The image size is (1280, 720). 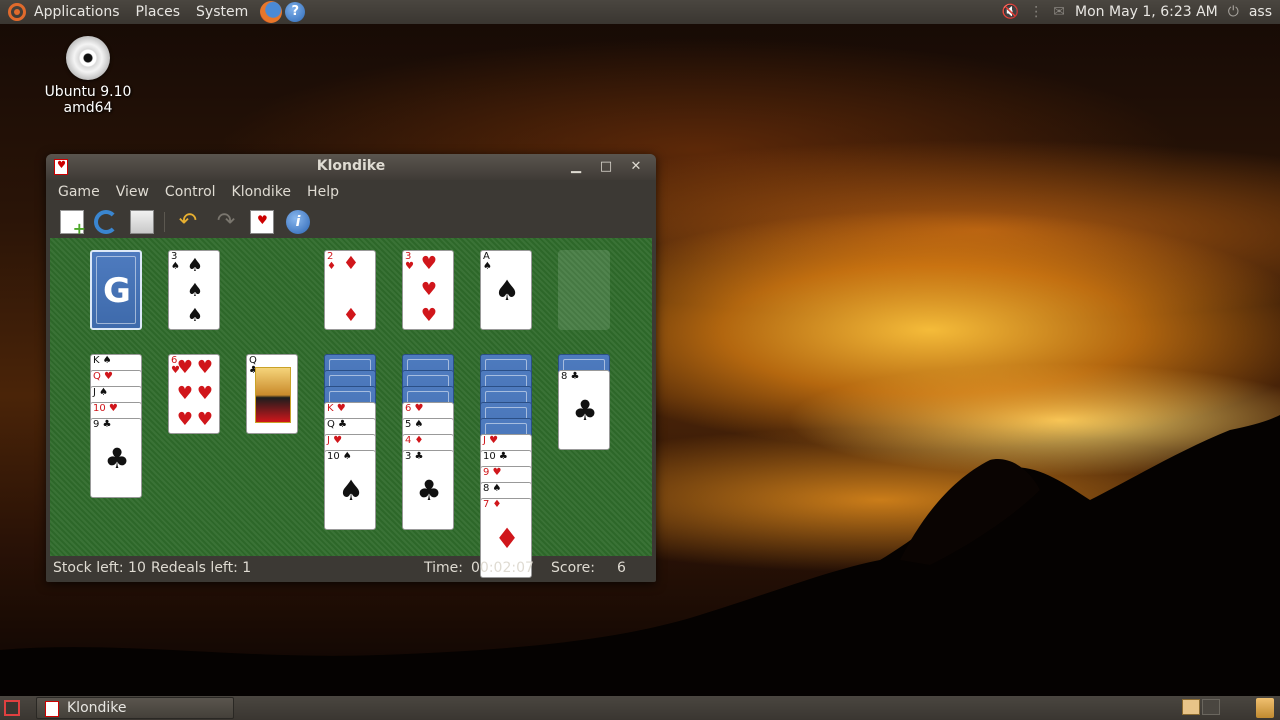 I want to click on score-label: Score:, so click(x=573, y=568).